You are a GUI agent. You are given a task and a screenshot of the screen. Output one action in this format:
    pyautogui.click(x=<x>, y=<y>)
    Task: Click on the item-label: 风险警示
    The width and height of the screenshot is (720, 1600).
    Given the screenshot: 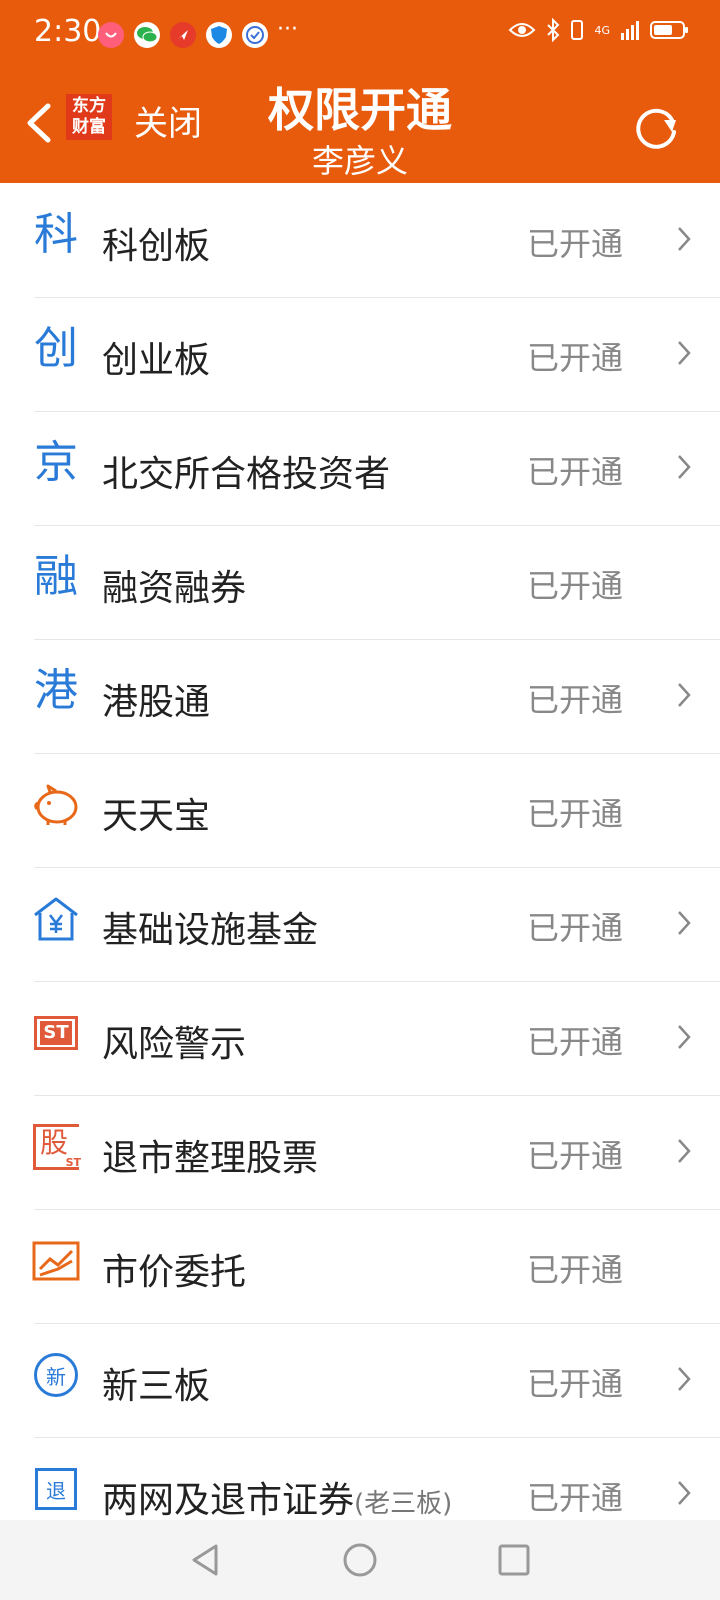 What is the action you would take?
    pyautogui.click(x=174, y=1044)
    